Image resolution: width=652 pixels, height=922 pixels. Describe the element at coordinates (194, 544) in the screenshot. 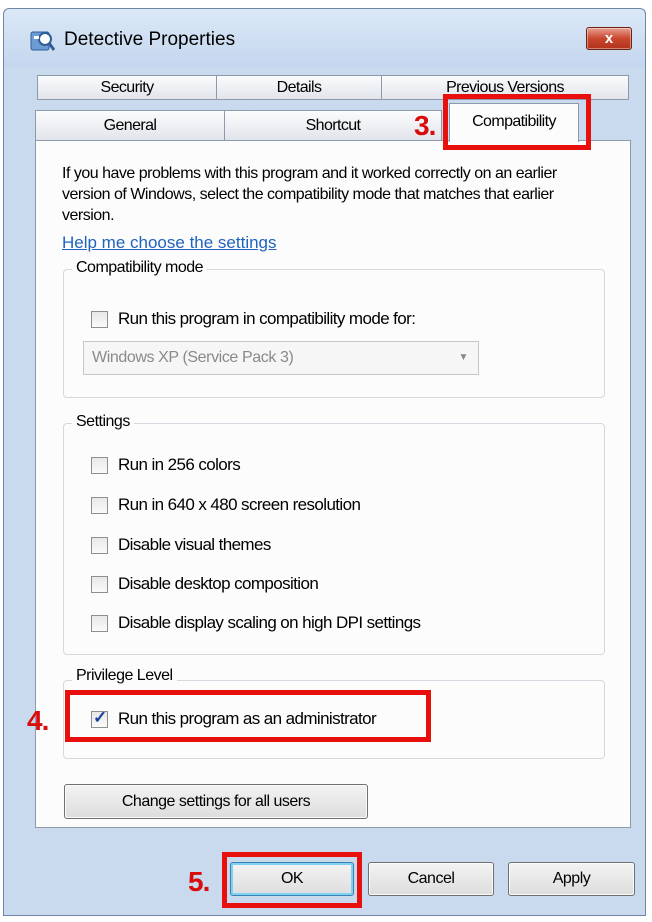

I see `setting-label: Disable visual themes` at that location.